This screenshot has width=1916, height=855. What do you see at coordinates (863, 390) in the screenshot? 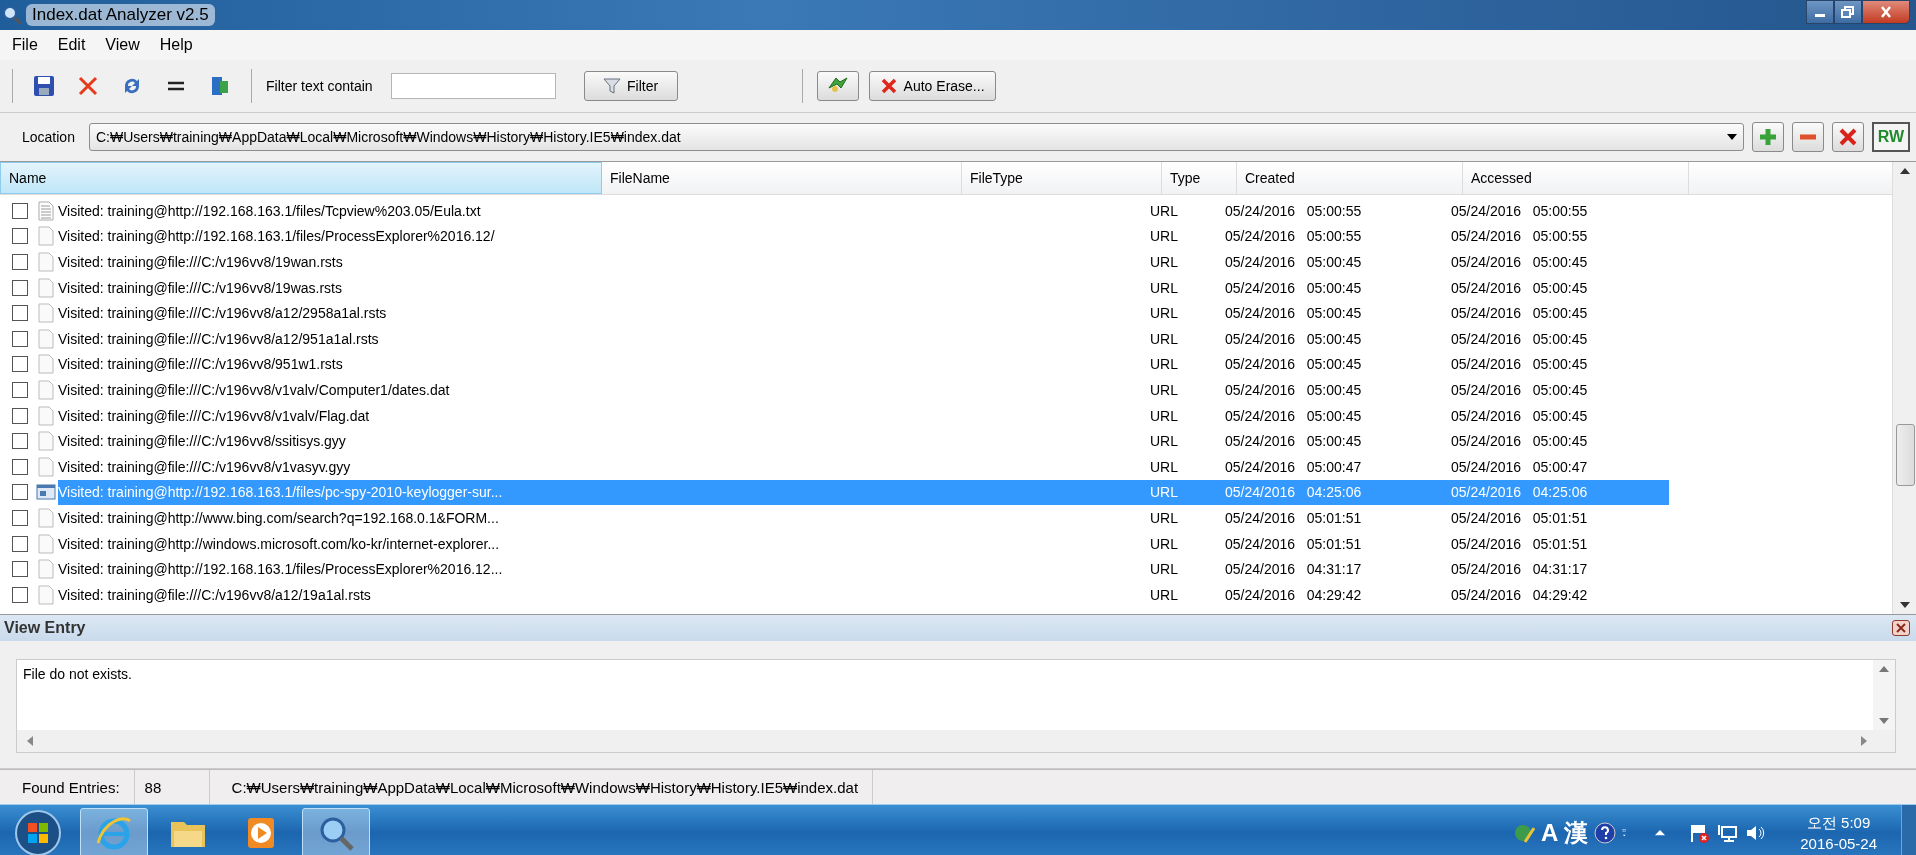
I see `table-row: Visited: training@file:///C:/v196vv8/v1valv/Computer1/dates.dat URL 05/24/2016 05:00:45 05/24/2016 05:00:45` at bounding box center [863, 390].